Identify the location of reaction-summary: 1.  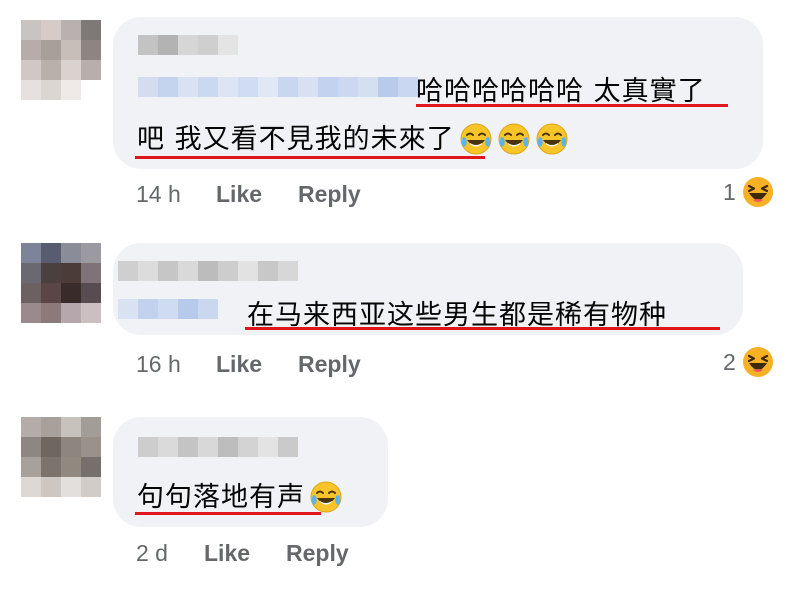
(748, 192).